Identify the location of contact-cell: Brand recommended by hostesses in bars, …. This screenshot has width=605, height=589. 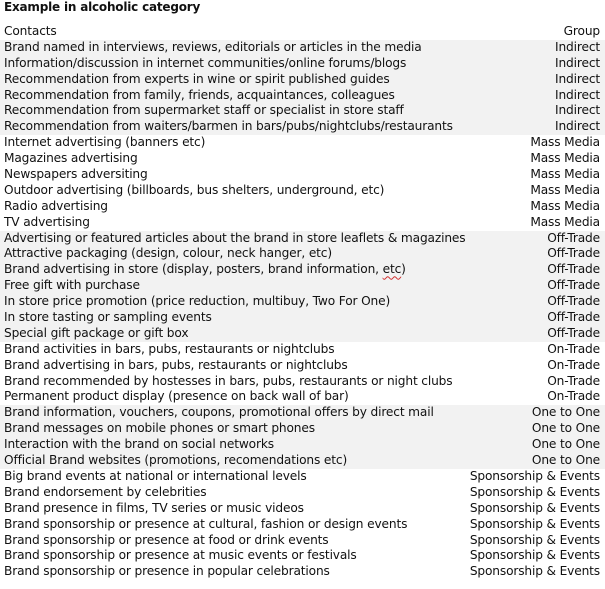
(226, 382).